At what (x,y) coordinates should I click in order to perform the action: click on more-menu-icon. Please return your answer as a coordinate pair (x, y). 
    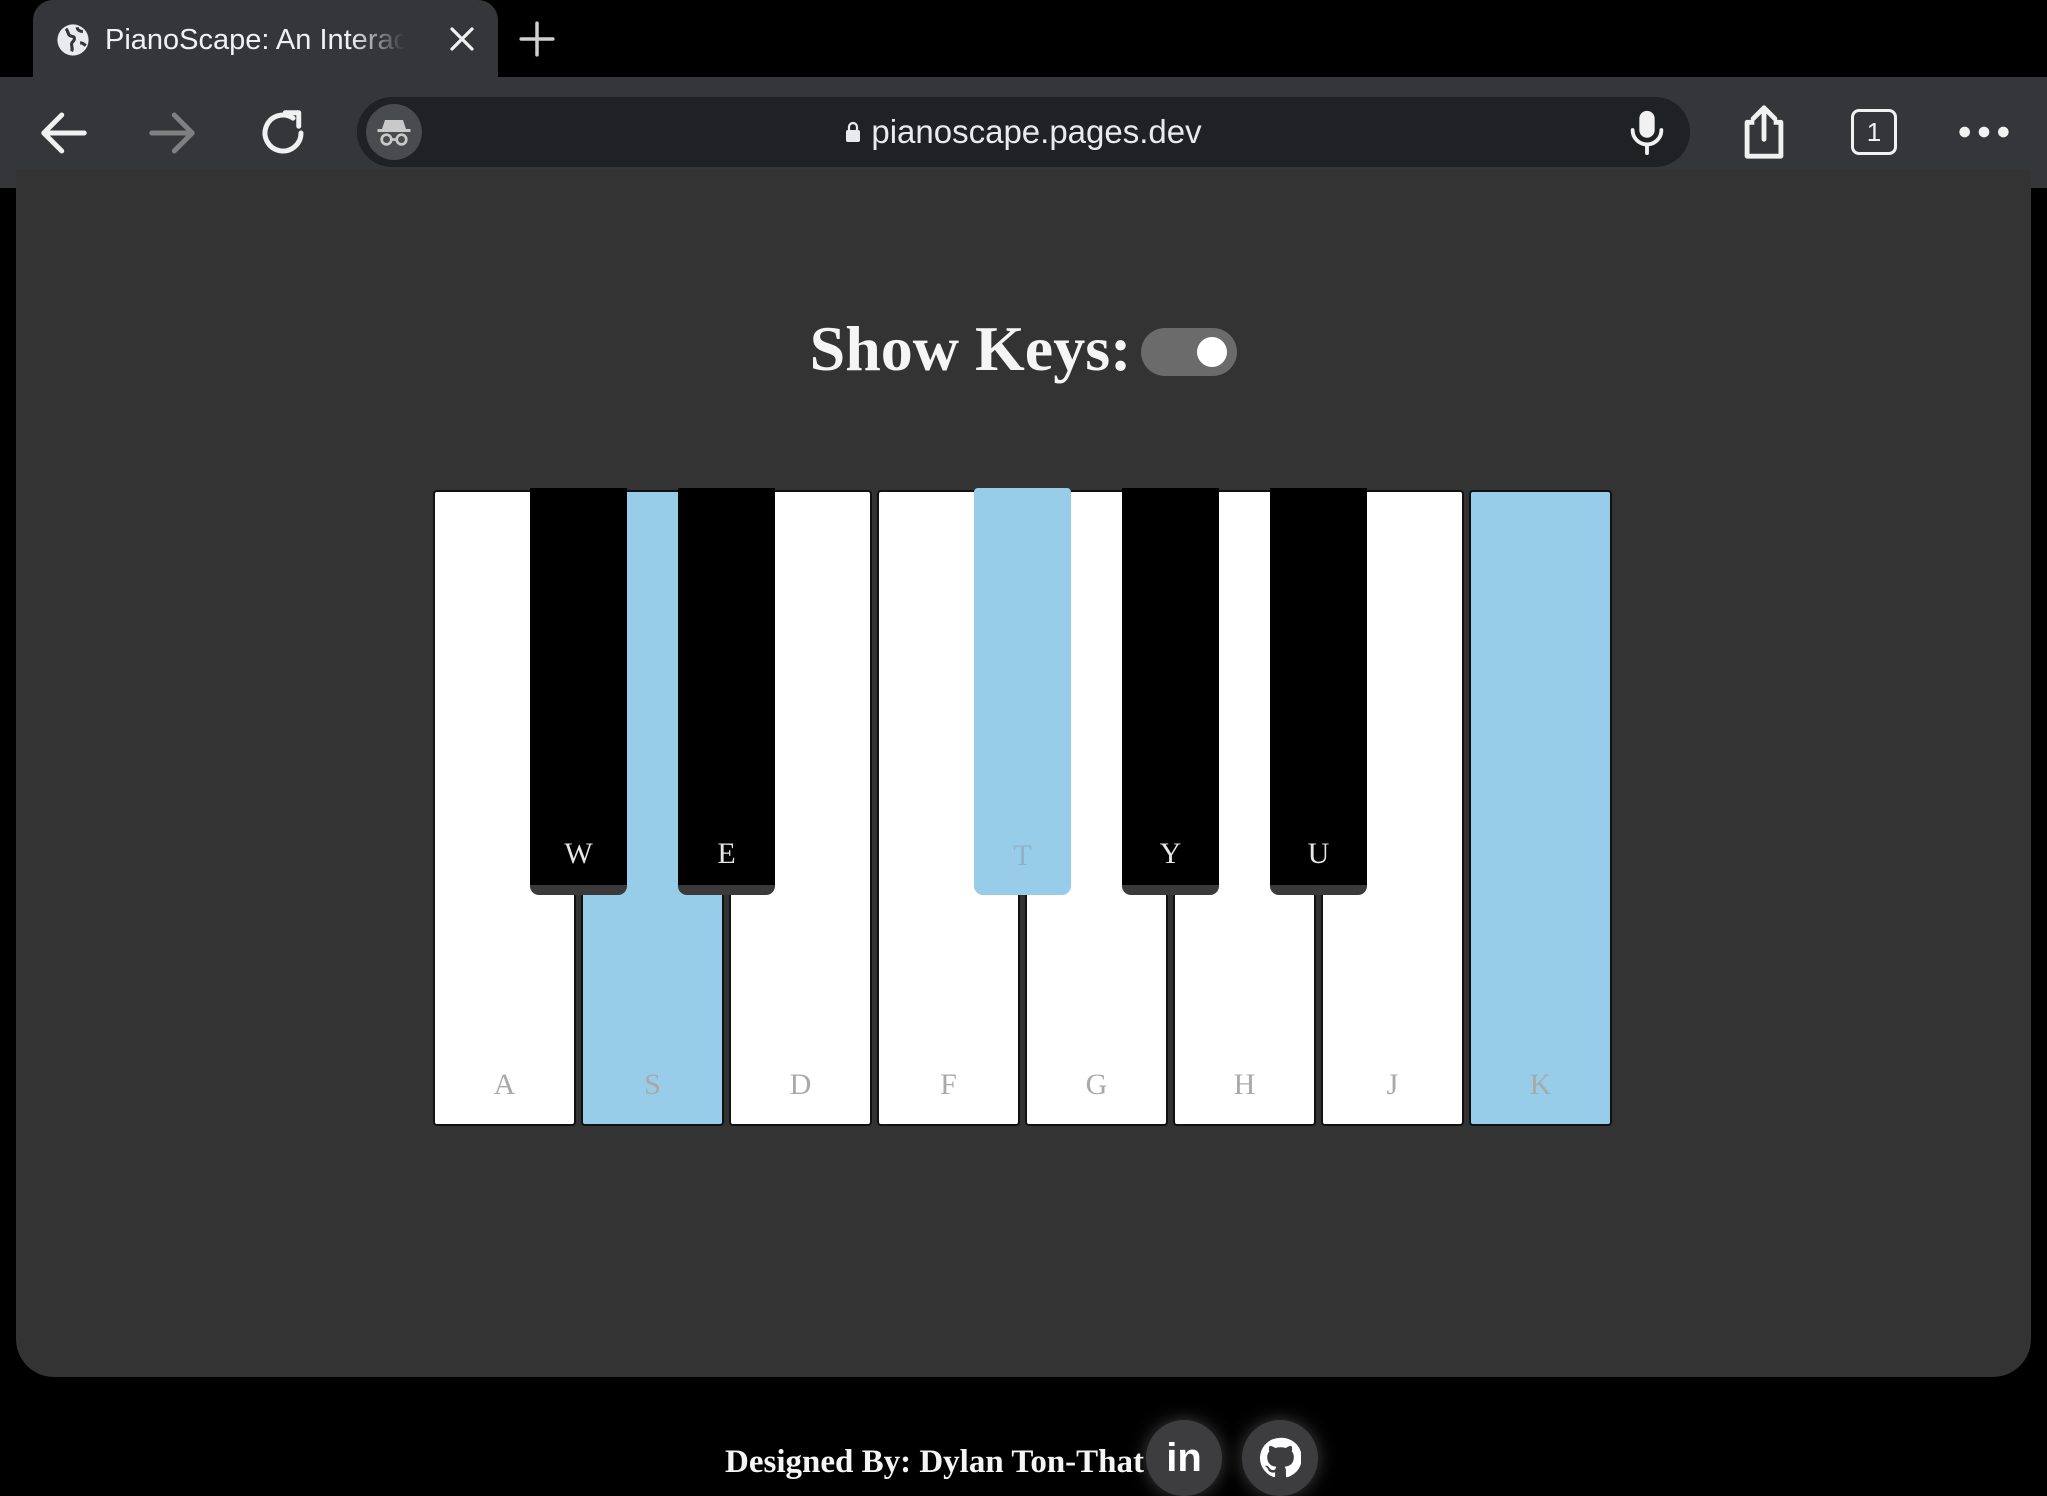
    Looking at the image, I should click on (1984, 132).